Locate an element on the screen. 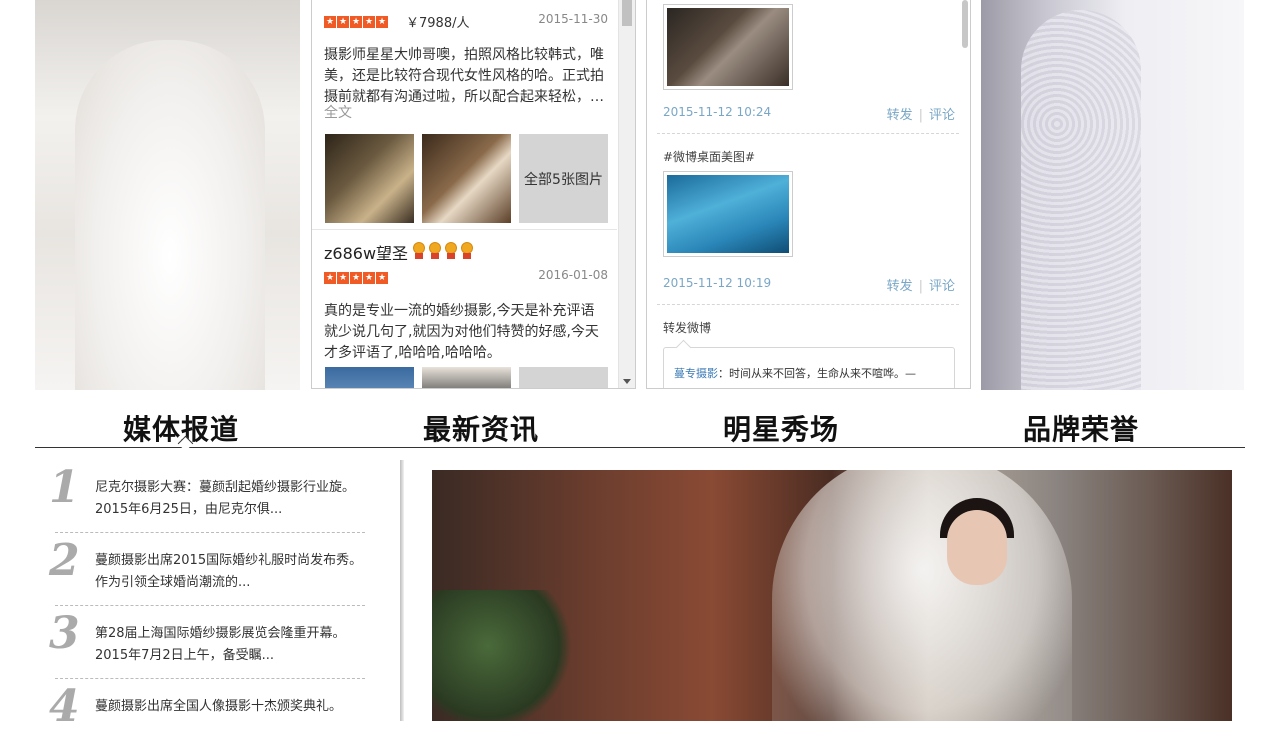 The width and height of the screenshot is (1280, 752). quote-nick: 蔓专摄影 is located at coordinates (696, 373).